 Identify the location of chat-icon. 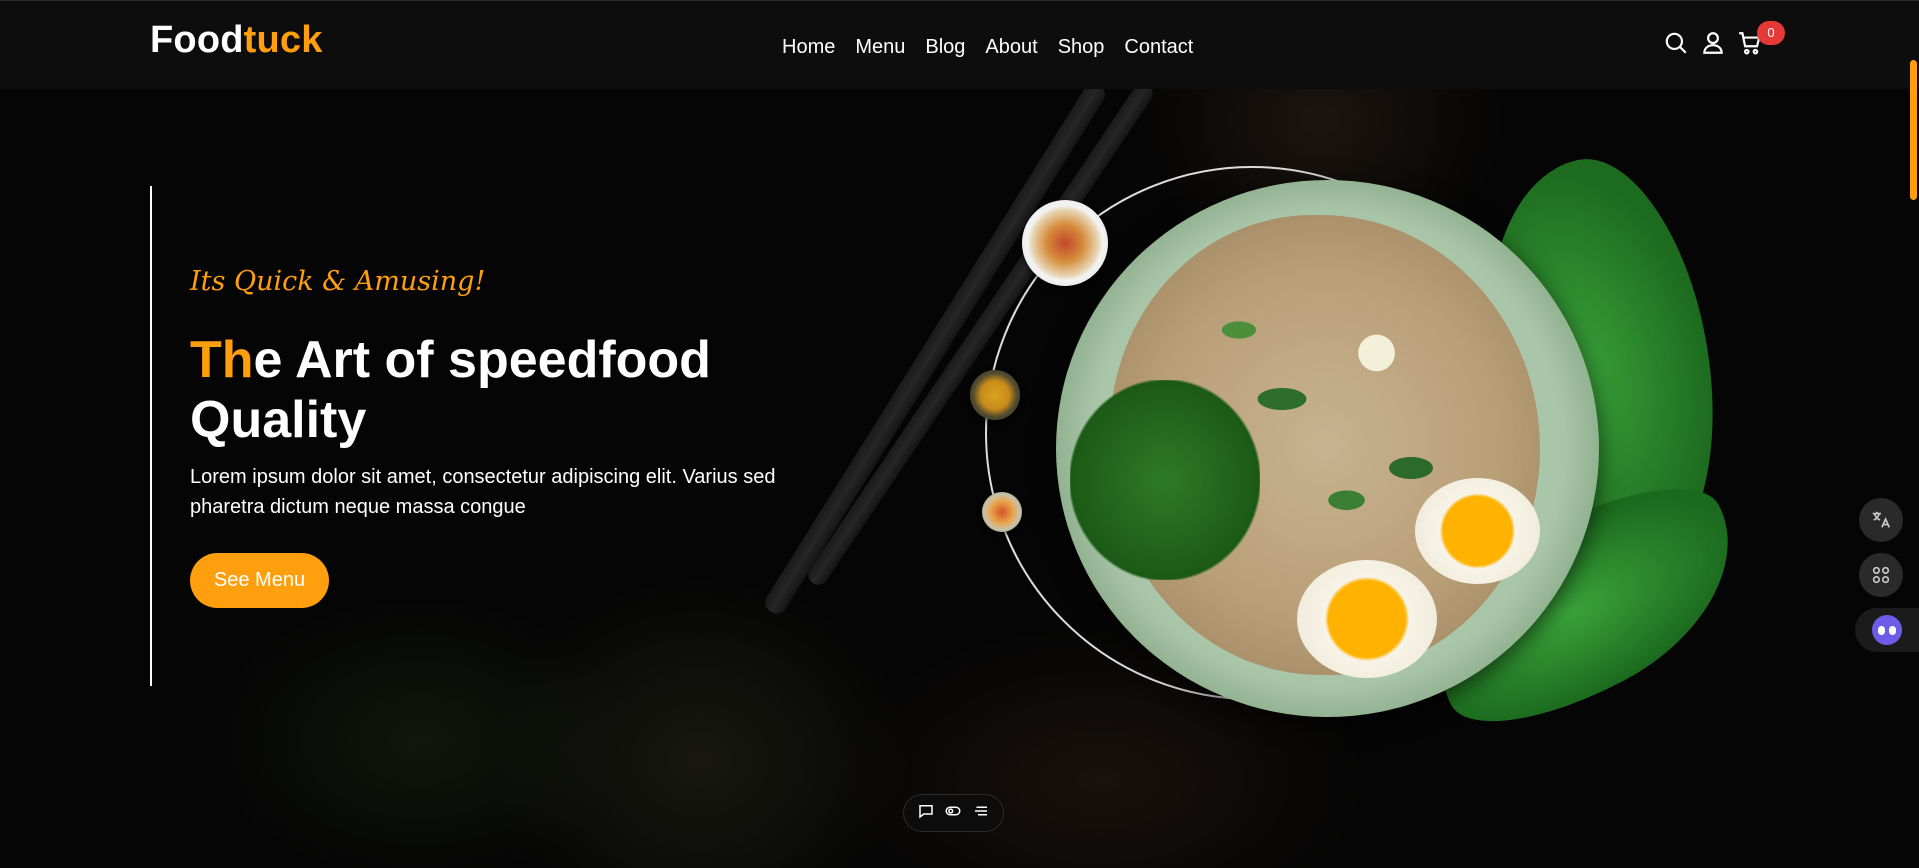
(926, 813).